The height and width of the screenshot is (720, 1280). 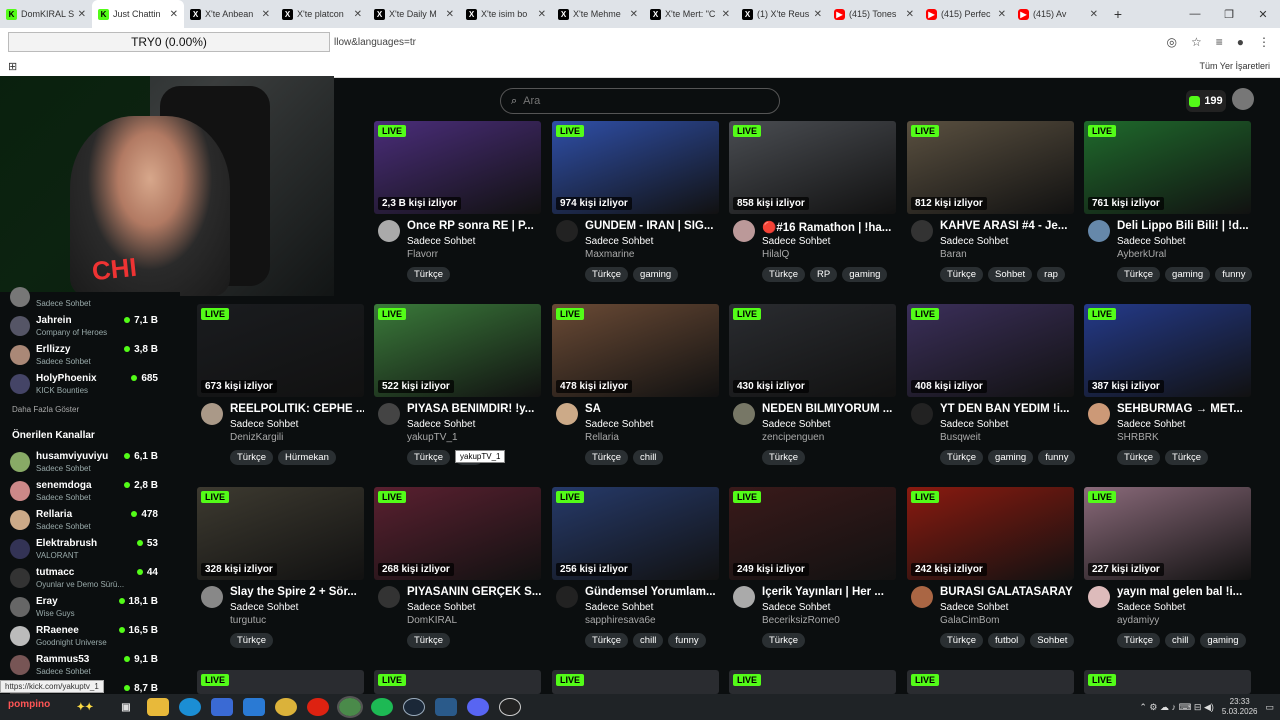 What do you see at coordinates (350, 707) in the screenshot?
I see `chrome-active-icon` at bounding box center [350, 707].